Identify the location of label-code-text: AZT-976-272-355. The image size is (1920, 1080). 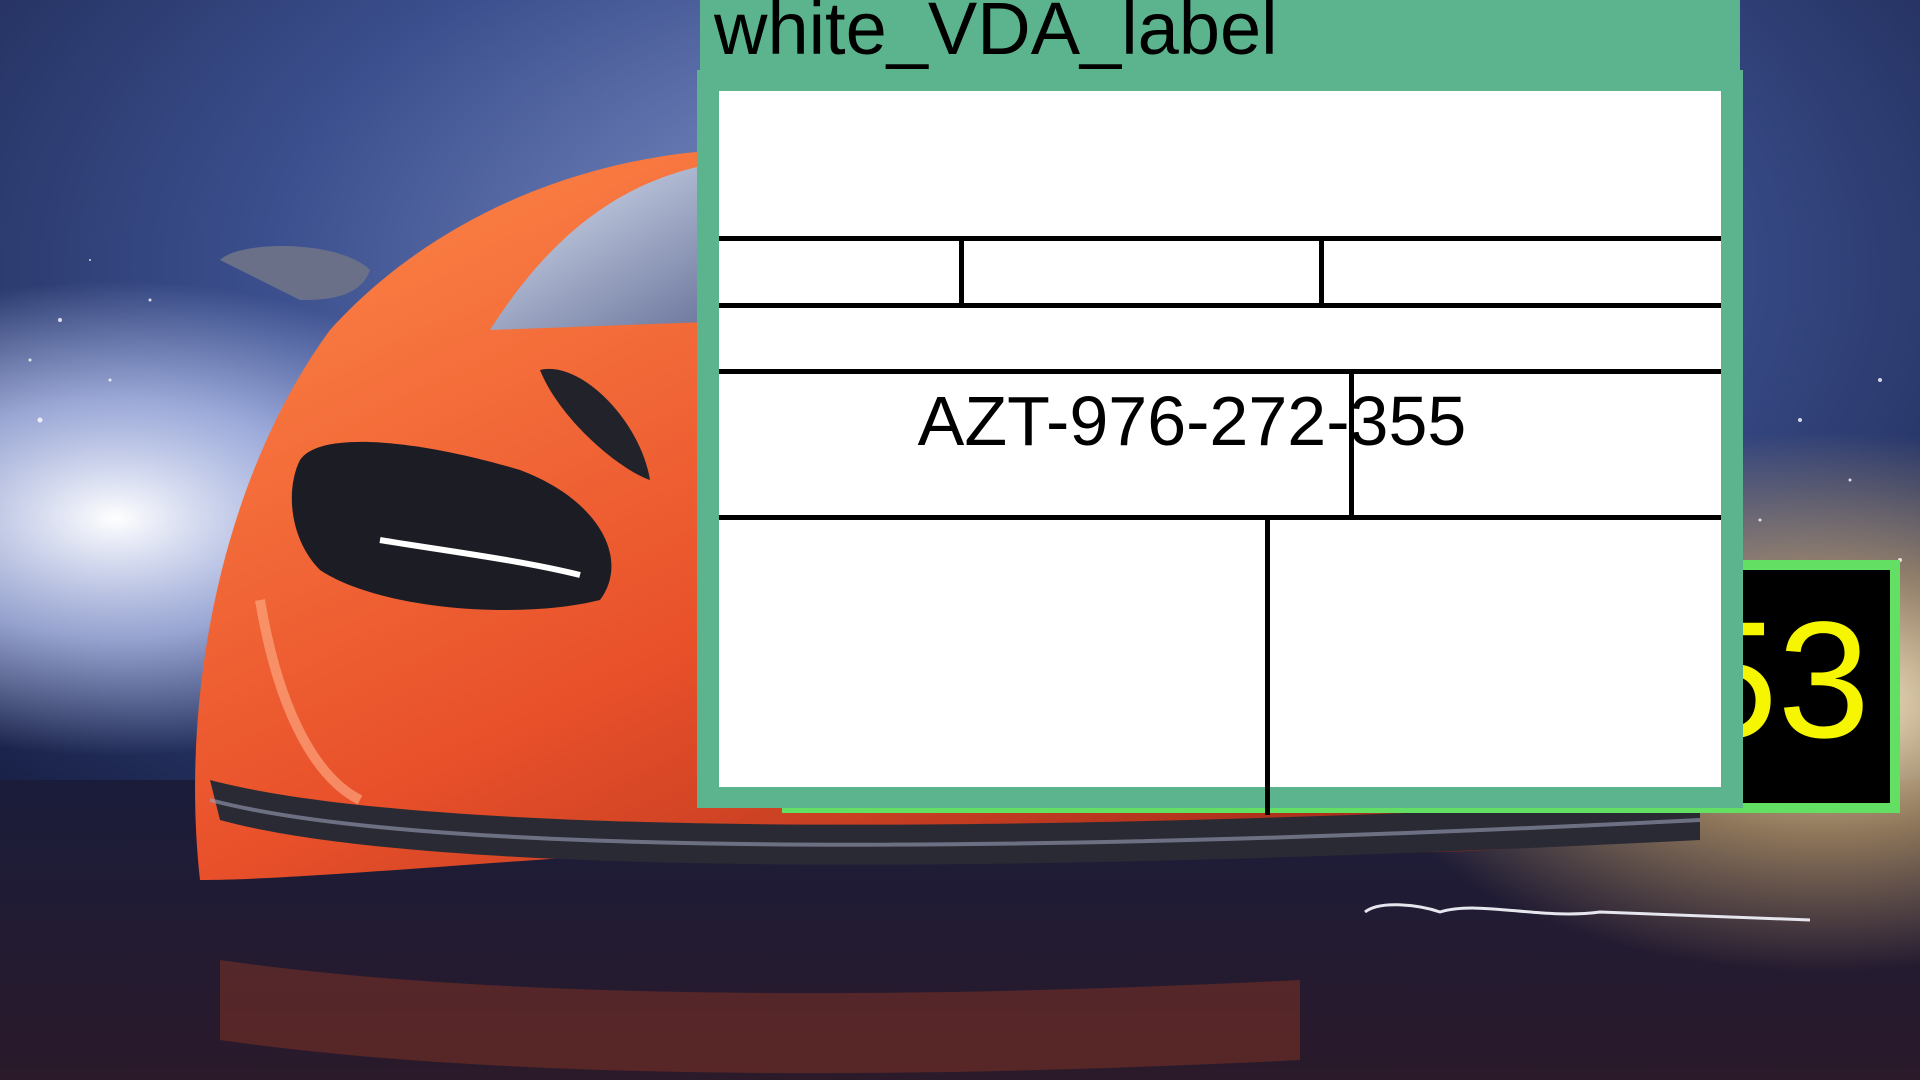
(1192, 421).